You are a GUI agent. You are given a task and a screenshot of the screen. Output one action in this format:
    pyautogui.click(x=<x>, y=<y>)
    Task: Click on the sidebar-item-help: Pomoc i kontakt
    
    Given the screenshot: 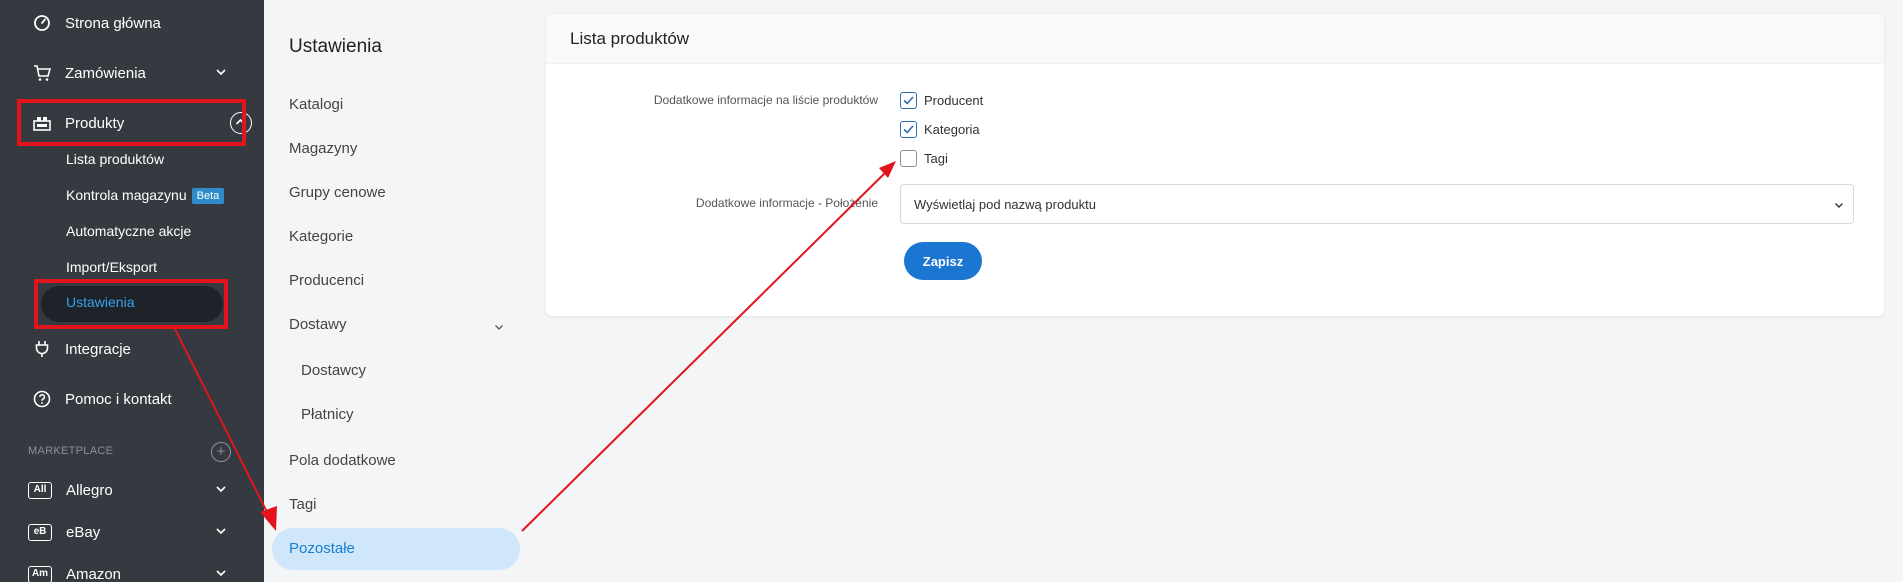 What is the action you would take?
    pyautogui.click(x=132, y=399)
    